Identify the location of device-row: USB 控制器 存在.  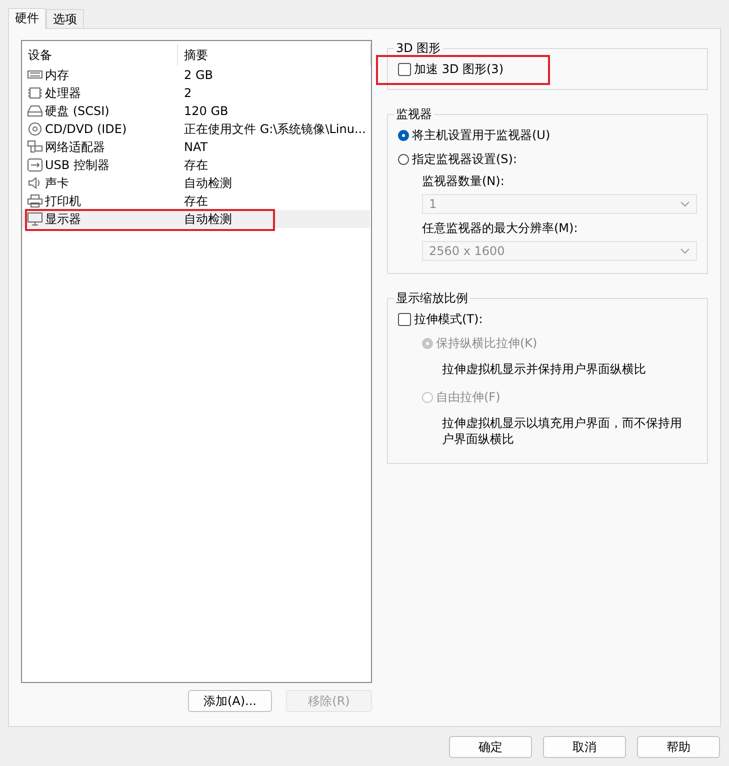
(196, 165).